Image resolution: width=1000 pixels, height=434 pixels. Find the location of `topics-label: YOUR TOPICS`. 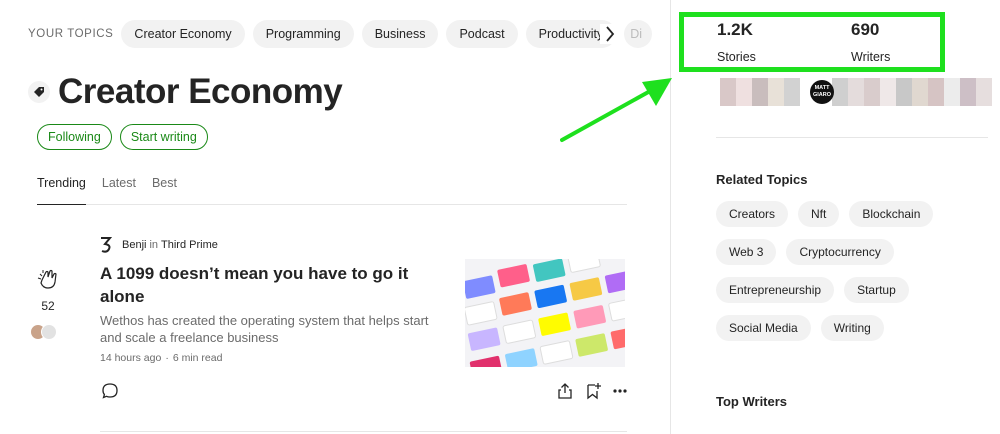

topics-label: YOUR TOPICS is located at coordinates (71, 34).